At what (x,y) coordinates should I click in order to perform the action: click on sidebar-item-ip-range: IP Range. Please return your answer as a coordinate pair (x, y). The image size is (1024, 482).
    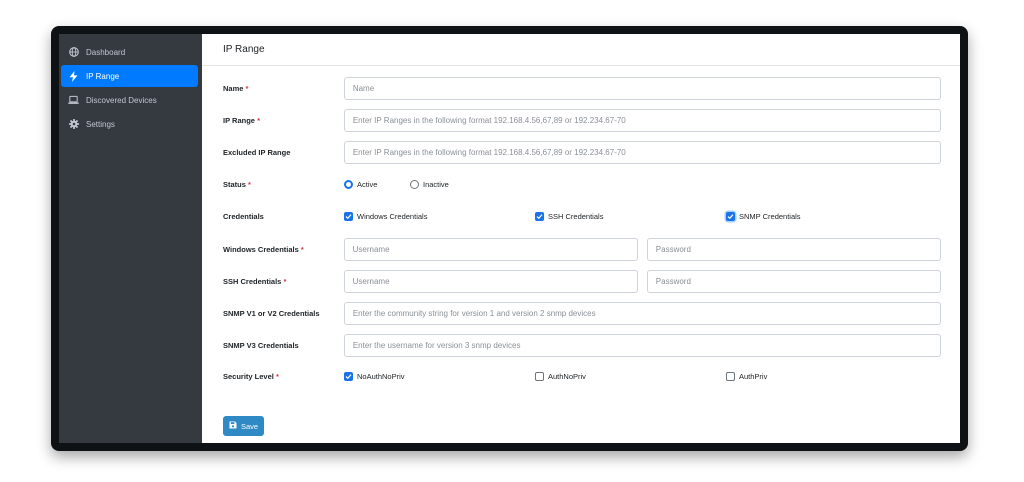
    Looking at the image, I should click on (129, 76).